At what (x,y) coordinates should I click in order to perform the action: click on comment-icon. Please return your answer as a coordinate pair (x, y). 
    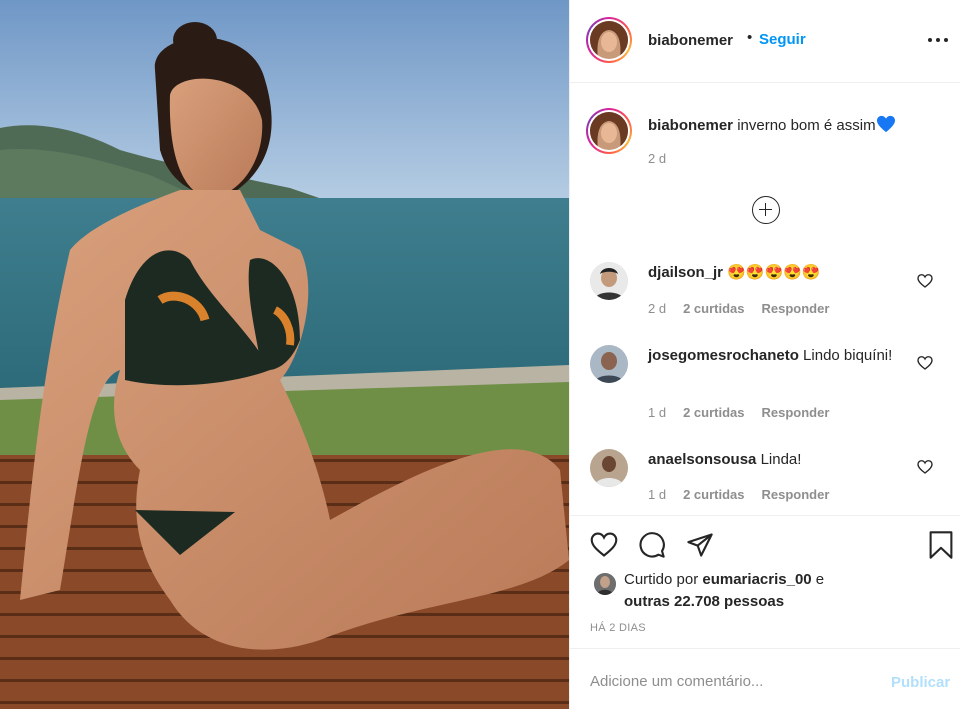
    Looking at the image, I should click on (652, 545).